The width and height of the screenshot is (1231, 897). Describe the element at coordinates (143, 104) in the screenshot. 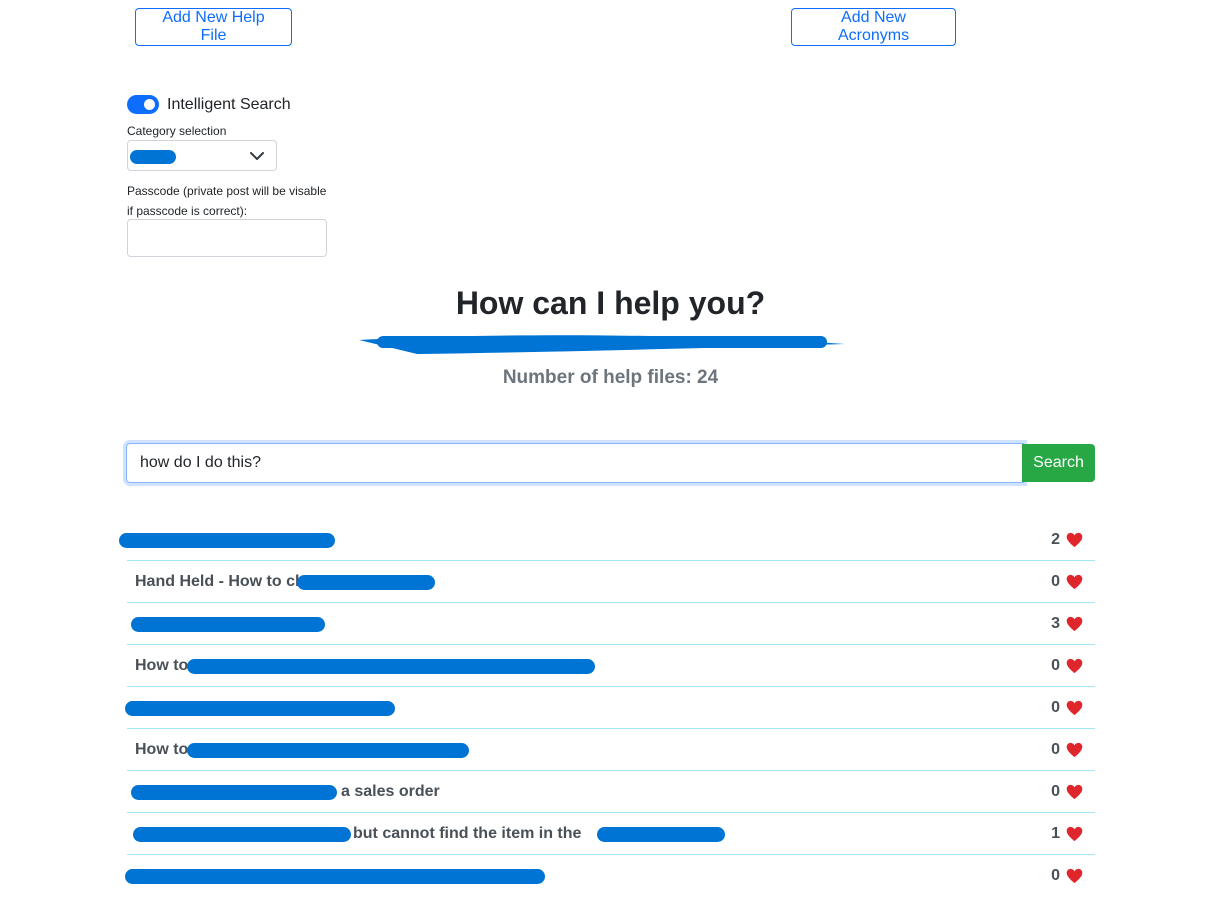

I see `intelligent-search-switch` at that location.